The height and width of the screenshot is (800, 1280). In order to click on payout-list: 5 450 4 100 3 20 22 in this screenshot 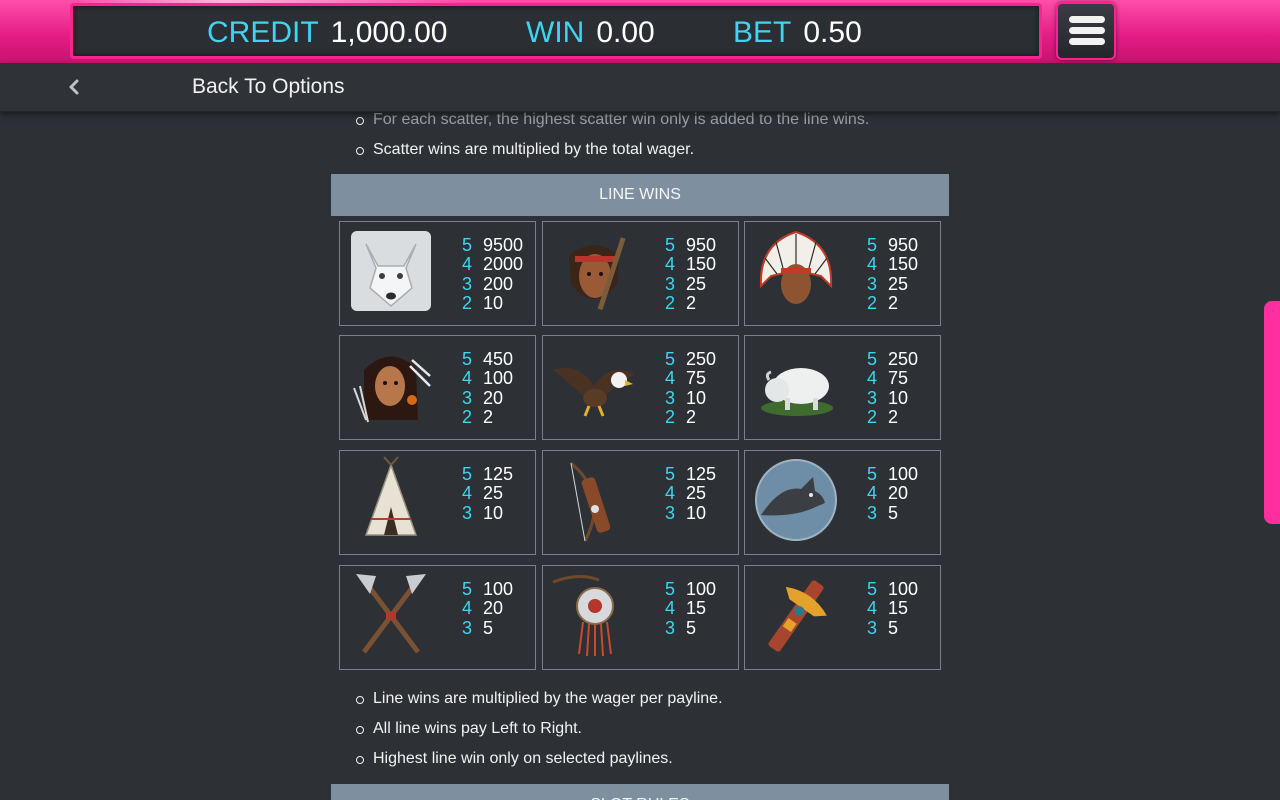, I will do `click(488, 388)`.